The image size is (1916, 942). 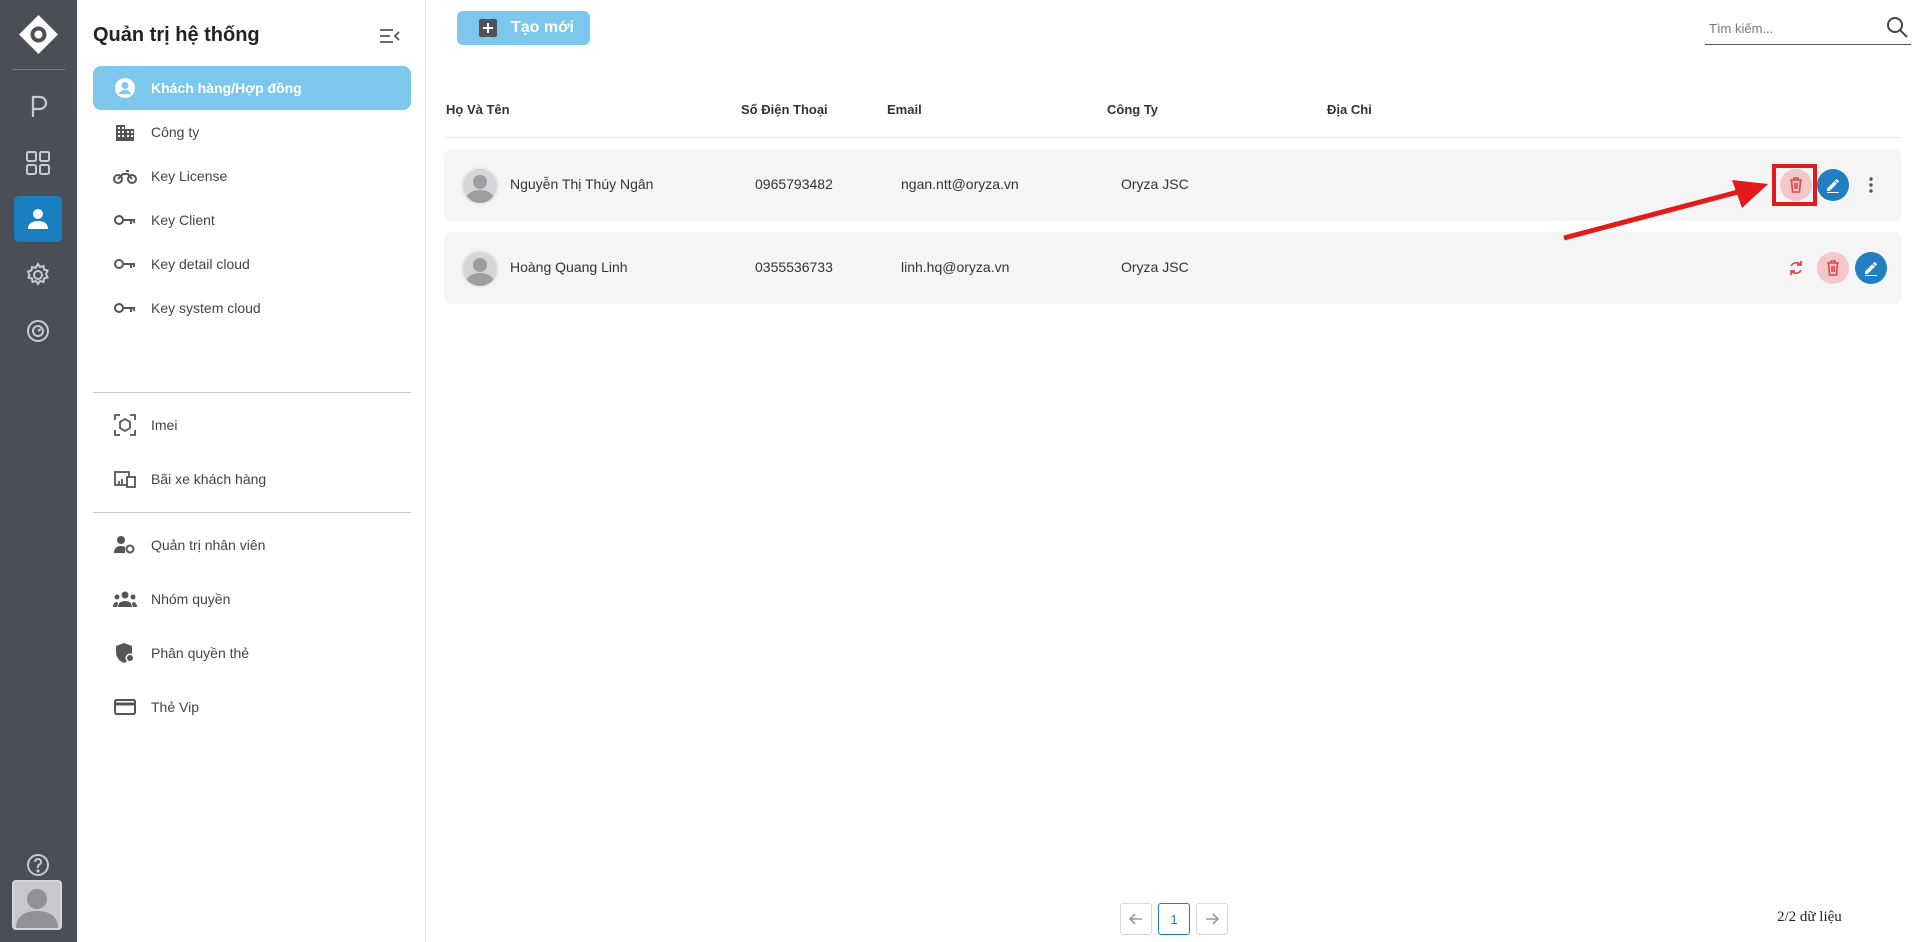 What do you see at coordinates (960, 184) in the screenshot?
I see `cell-email: ngan.ntt@oryza.vn` at bounding box center [960, 184].